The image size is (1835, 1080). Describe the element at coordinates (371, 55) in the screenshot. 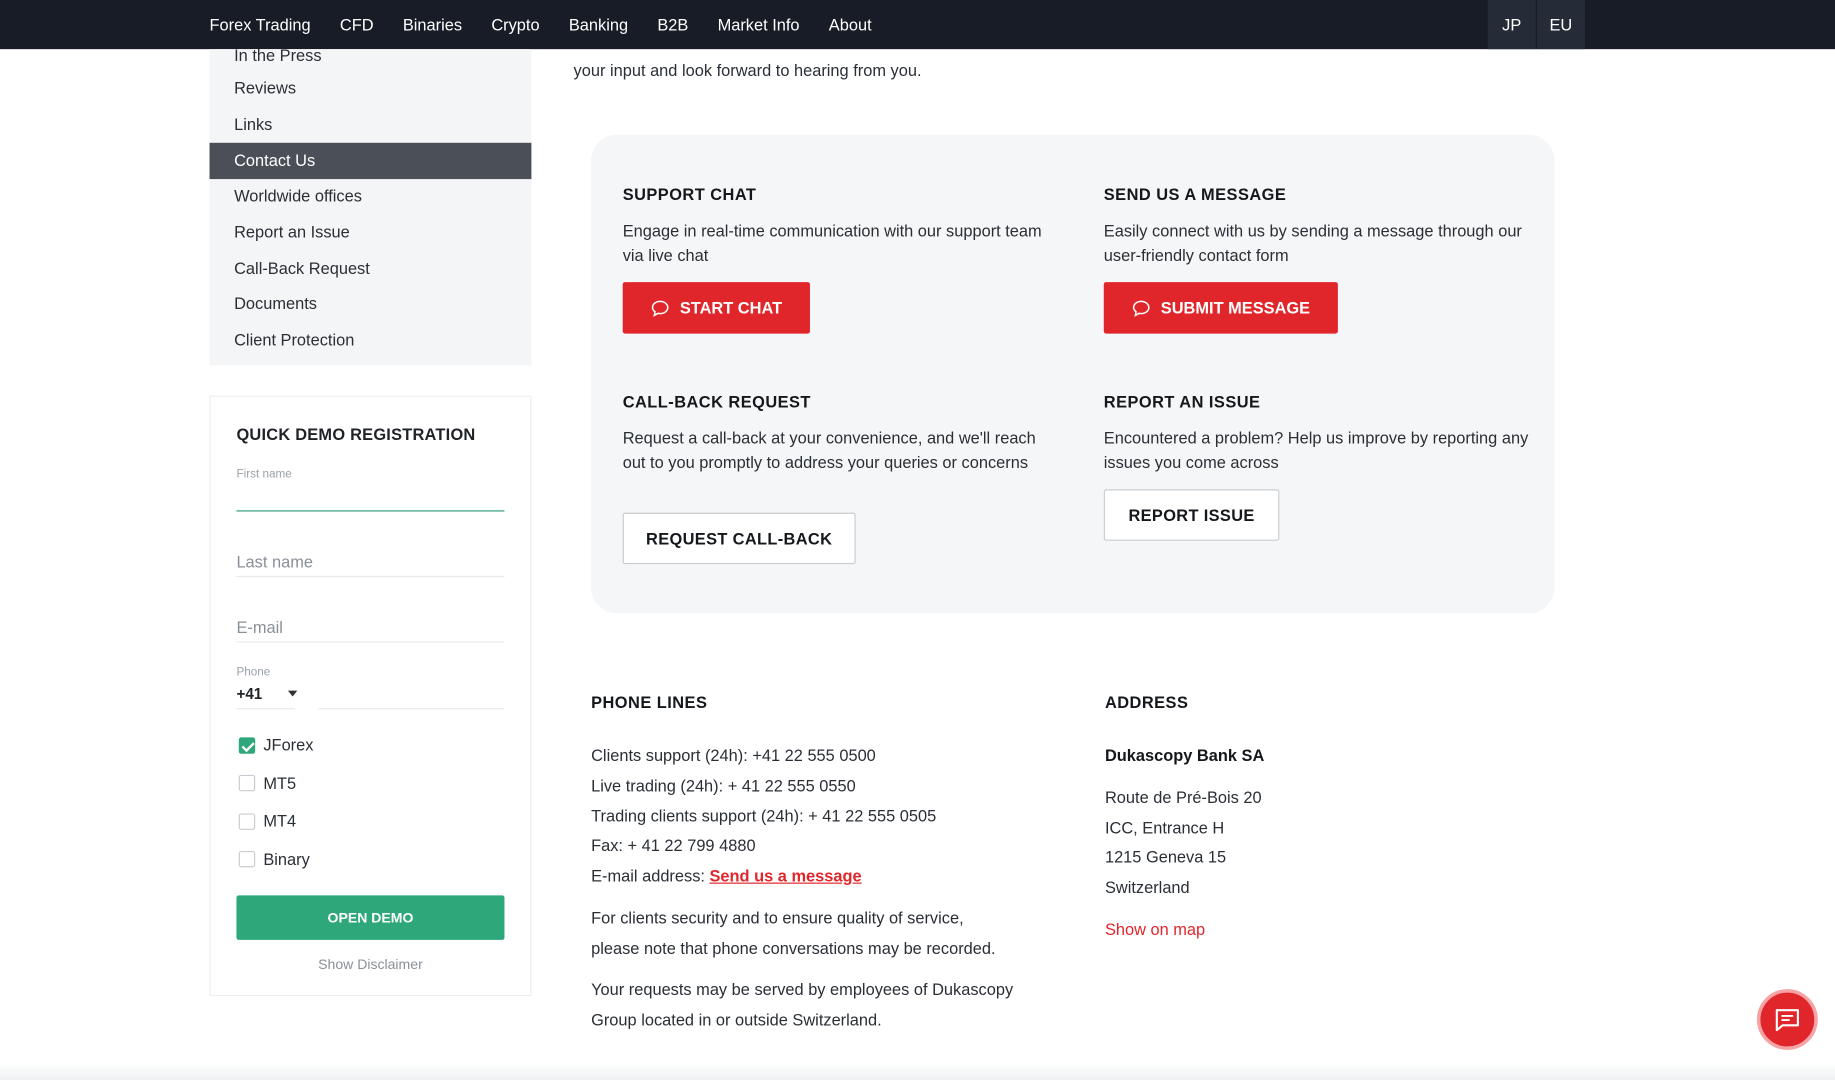

I see `sidebar-item-in-the-press: In the Press` at that location.